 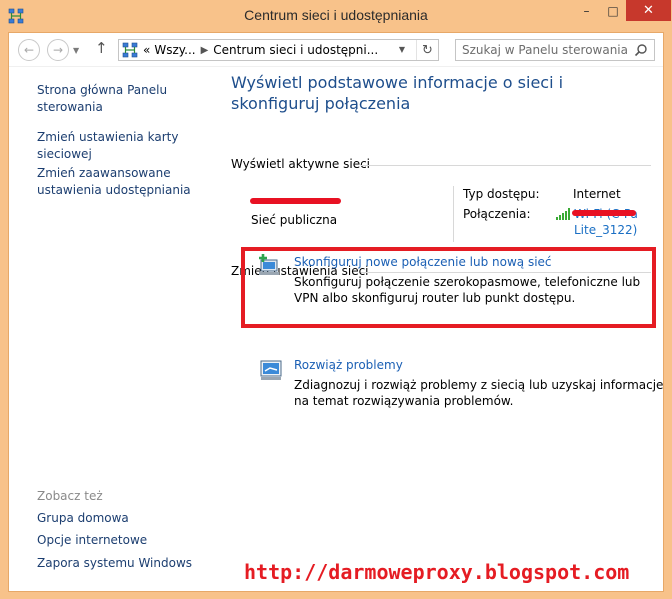 What do you see at coordinates (437, 572) in the screenshot?
I see `watermark-text: http://darmoweproxy.blogspot.com` at bounding box center [437, 572].